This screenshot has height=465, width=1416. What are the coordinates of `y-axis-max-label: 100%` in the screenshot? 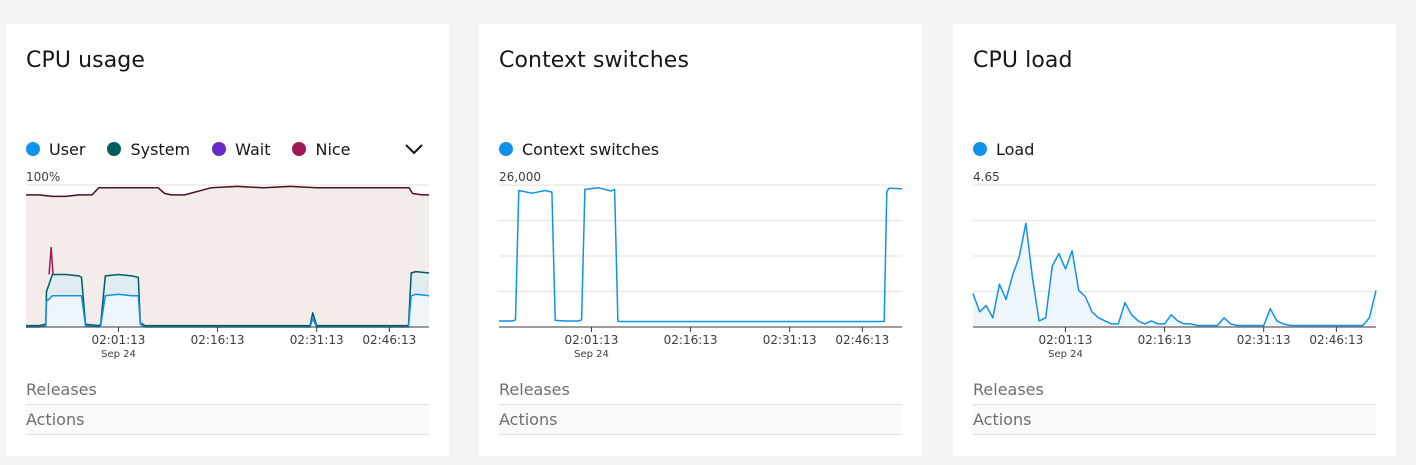 It's located at (43, 177).